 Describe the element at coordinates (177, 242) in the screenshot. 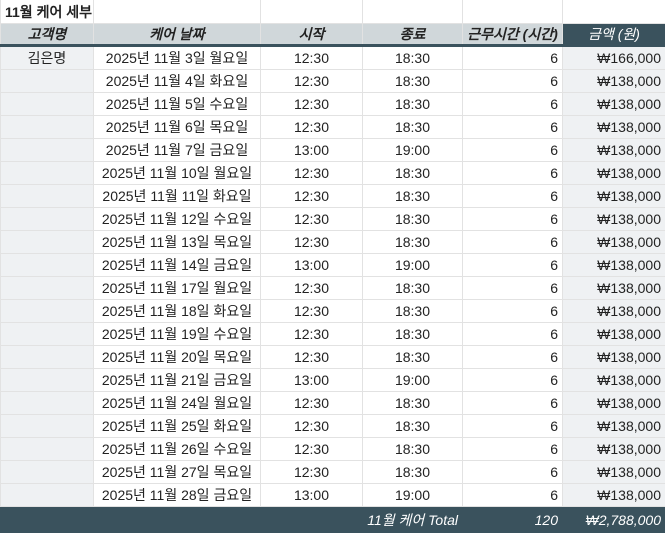

I see `date-cell: 2025년 11월 13일 목요일` at that location.